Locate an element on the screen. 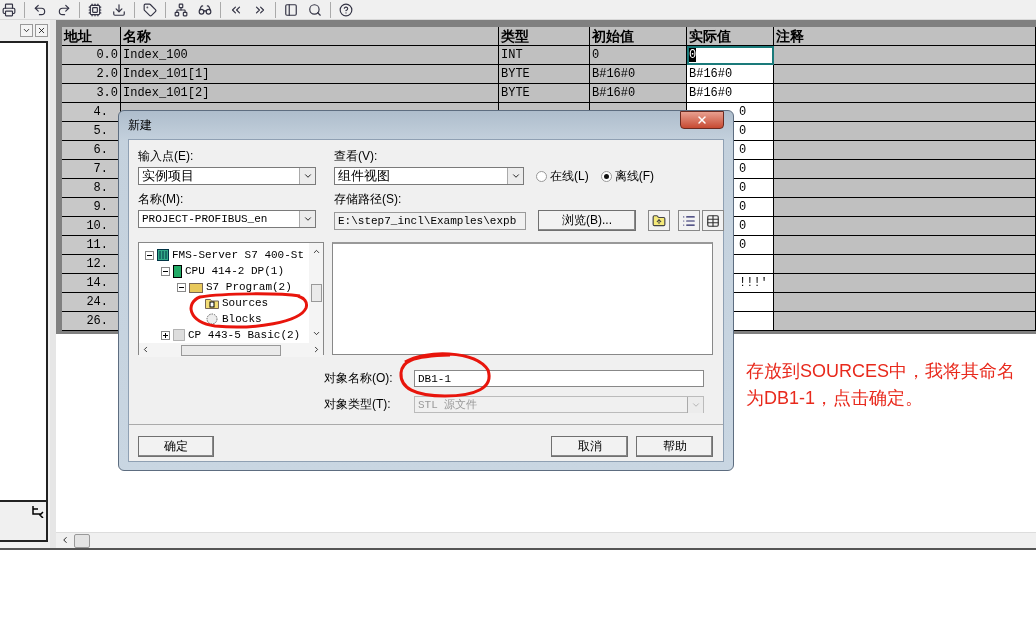  folder-up-icon is located at coordinates (659, 220).